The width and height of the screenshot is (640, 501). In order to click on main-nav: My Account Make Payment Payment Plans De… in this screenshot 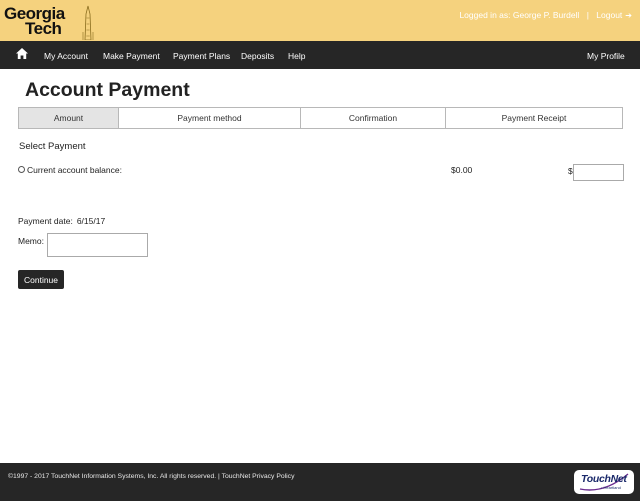, I will do `click(320, 55)`.